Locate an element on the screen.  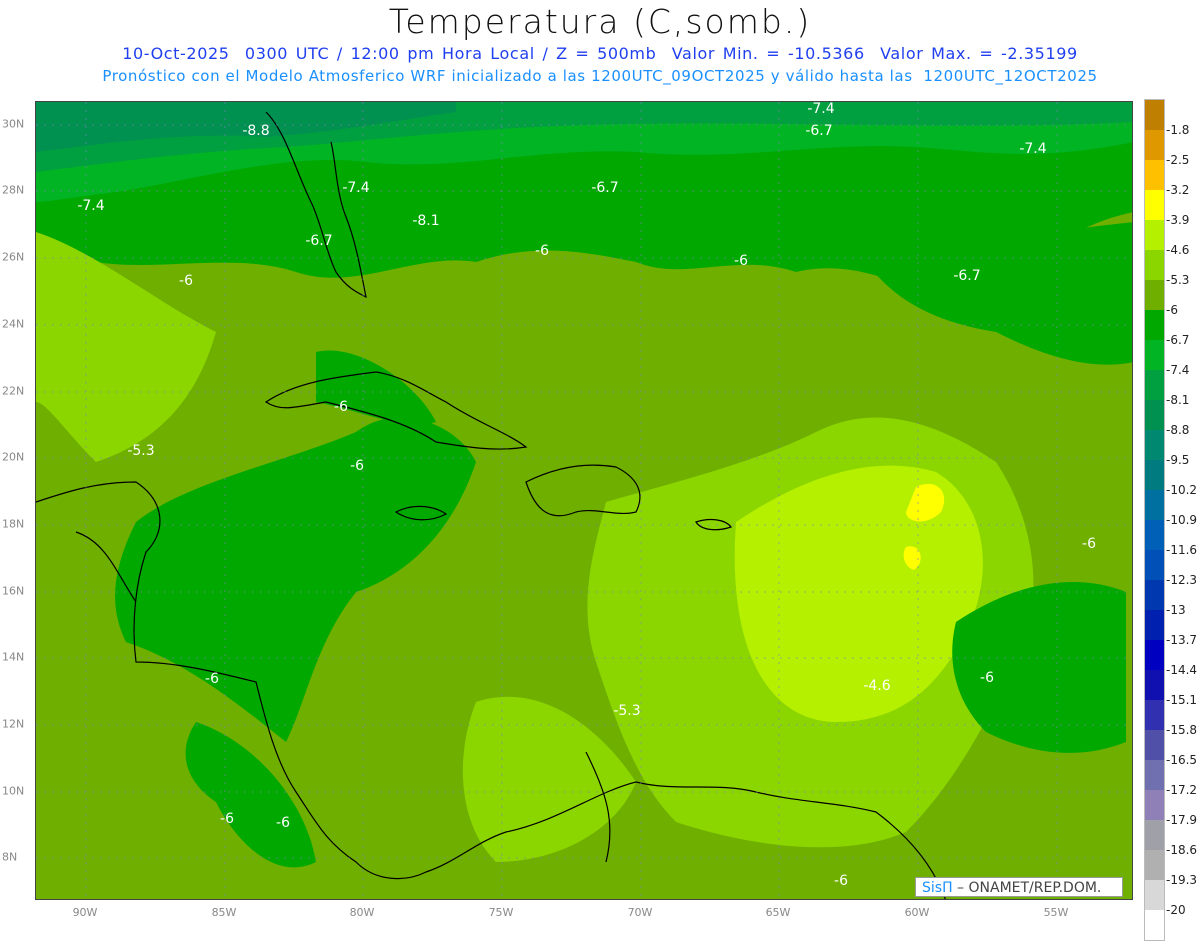
colorbar-label: -15.1 is located at coordinates (1182, 700).